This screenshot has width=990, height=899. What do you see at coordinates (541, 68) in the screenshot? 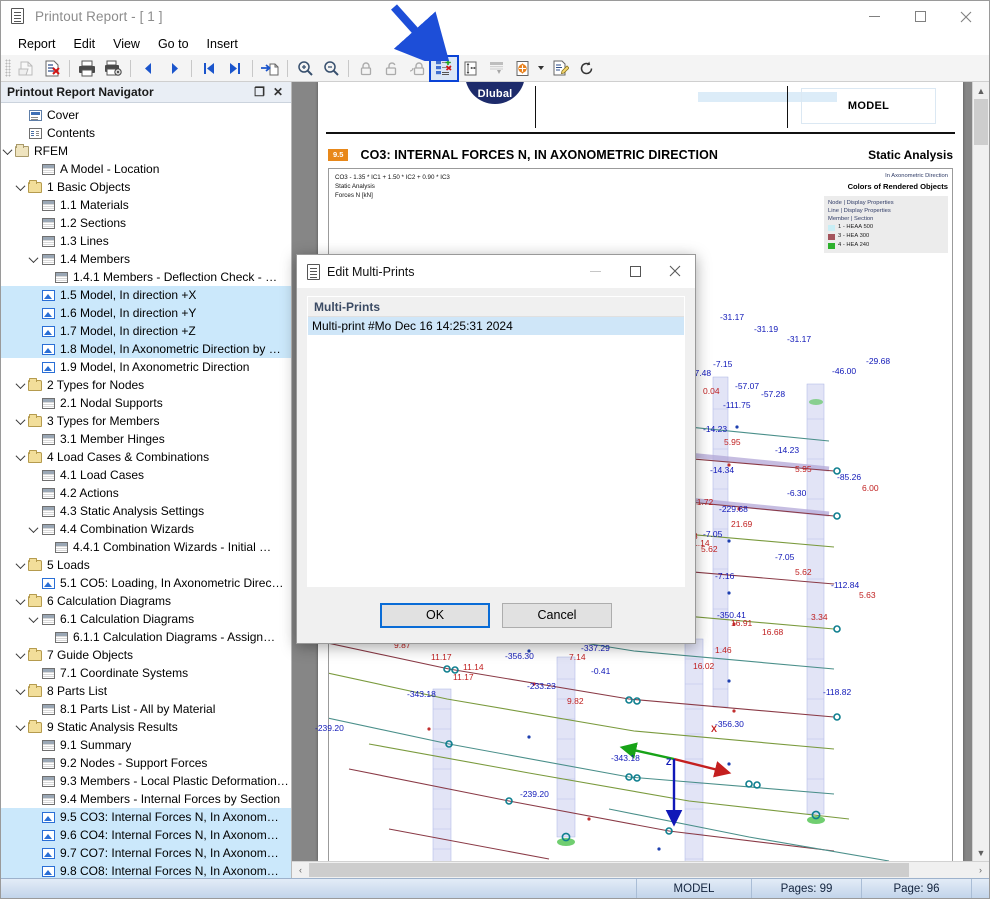
I see `export-dropdown-caret` at bounding box center [541, 68].